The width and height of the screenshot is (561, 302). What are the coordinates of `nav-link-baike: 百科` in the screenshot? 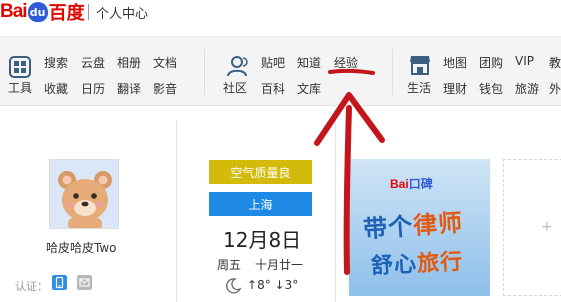 It's located at (273, 88).